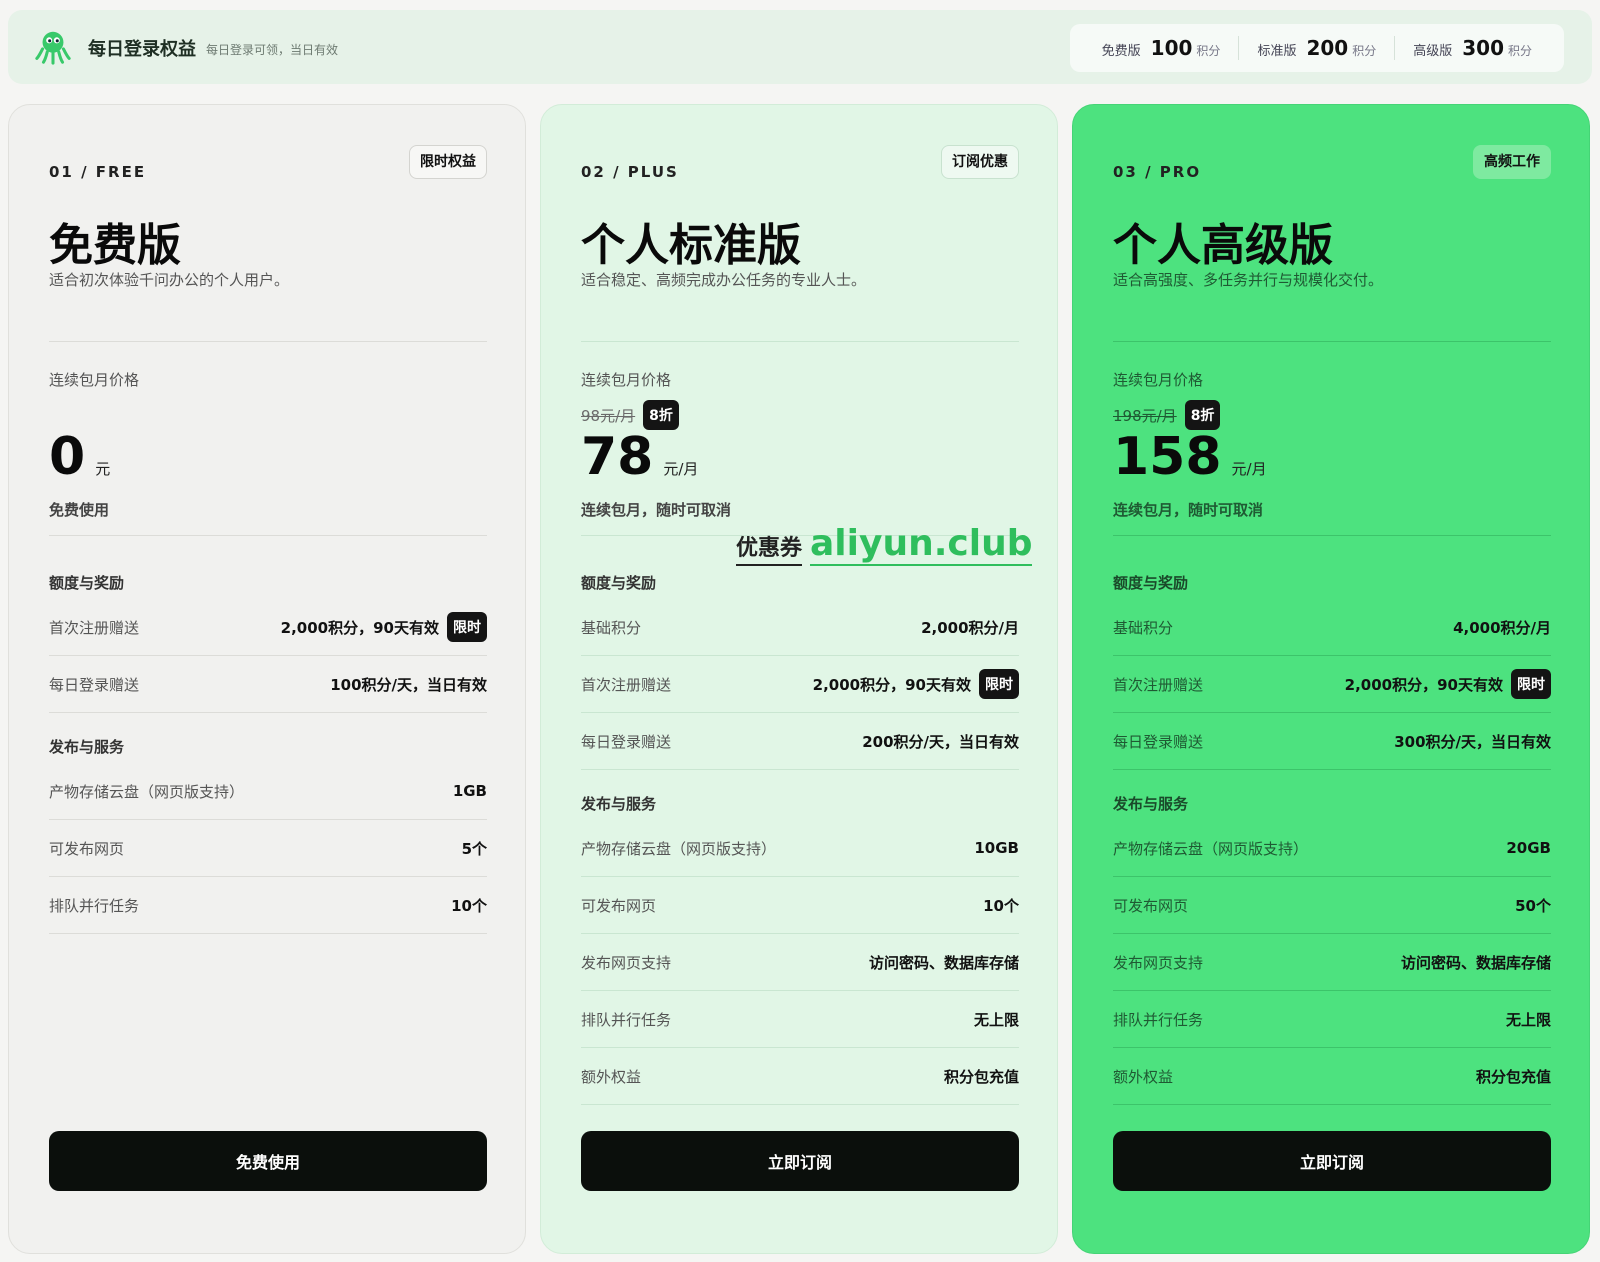 The height and width of the screenshot is (1262, 1600). I want to click on original-price-text: 198元/月, so click(1145, 415).